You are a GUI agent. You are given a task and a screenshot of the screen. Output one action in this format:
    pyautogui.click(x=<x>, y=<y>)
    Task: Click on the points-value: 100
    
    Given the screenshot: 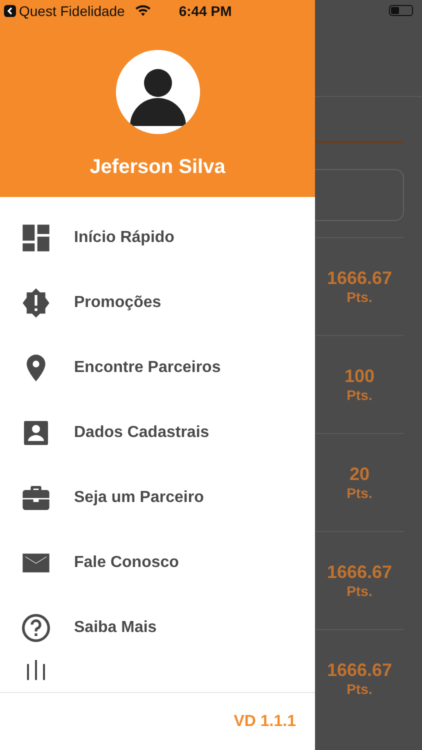 What is the action you would take?
    pyautogui.click(x=359, y=376)
    